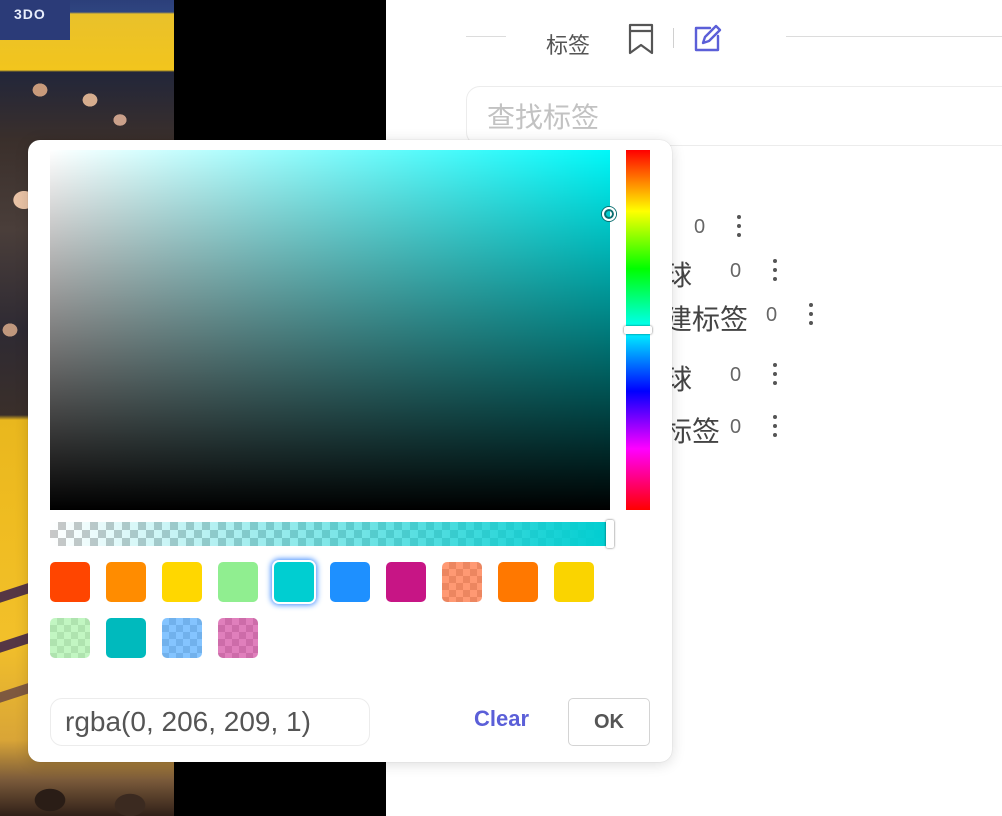  I want to click on hue-slider-handle, so click(638, 330).